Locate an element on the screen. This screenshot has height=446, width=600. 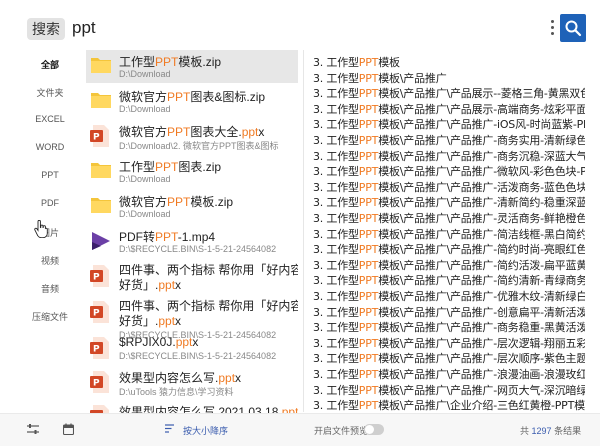
preview-line: 3. 工作型PPT模板\产品推广\产品推广-层次逻辑-翔丽五彩.pp is located at coordinates (449, 343).